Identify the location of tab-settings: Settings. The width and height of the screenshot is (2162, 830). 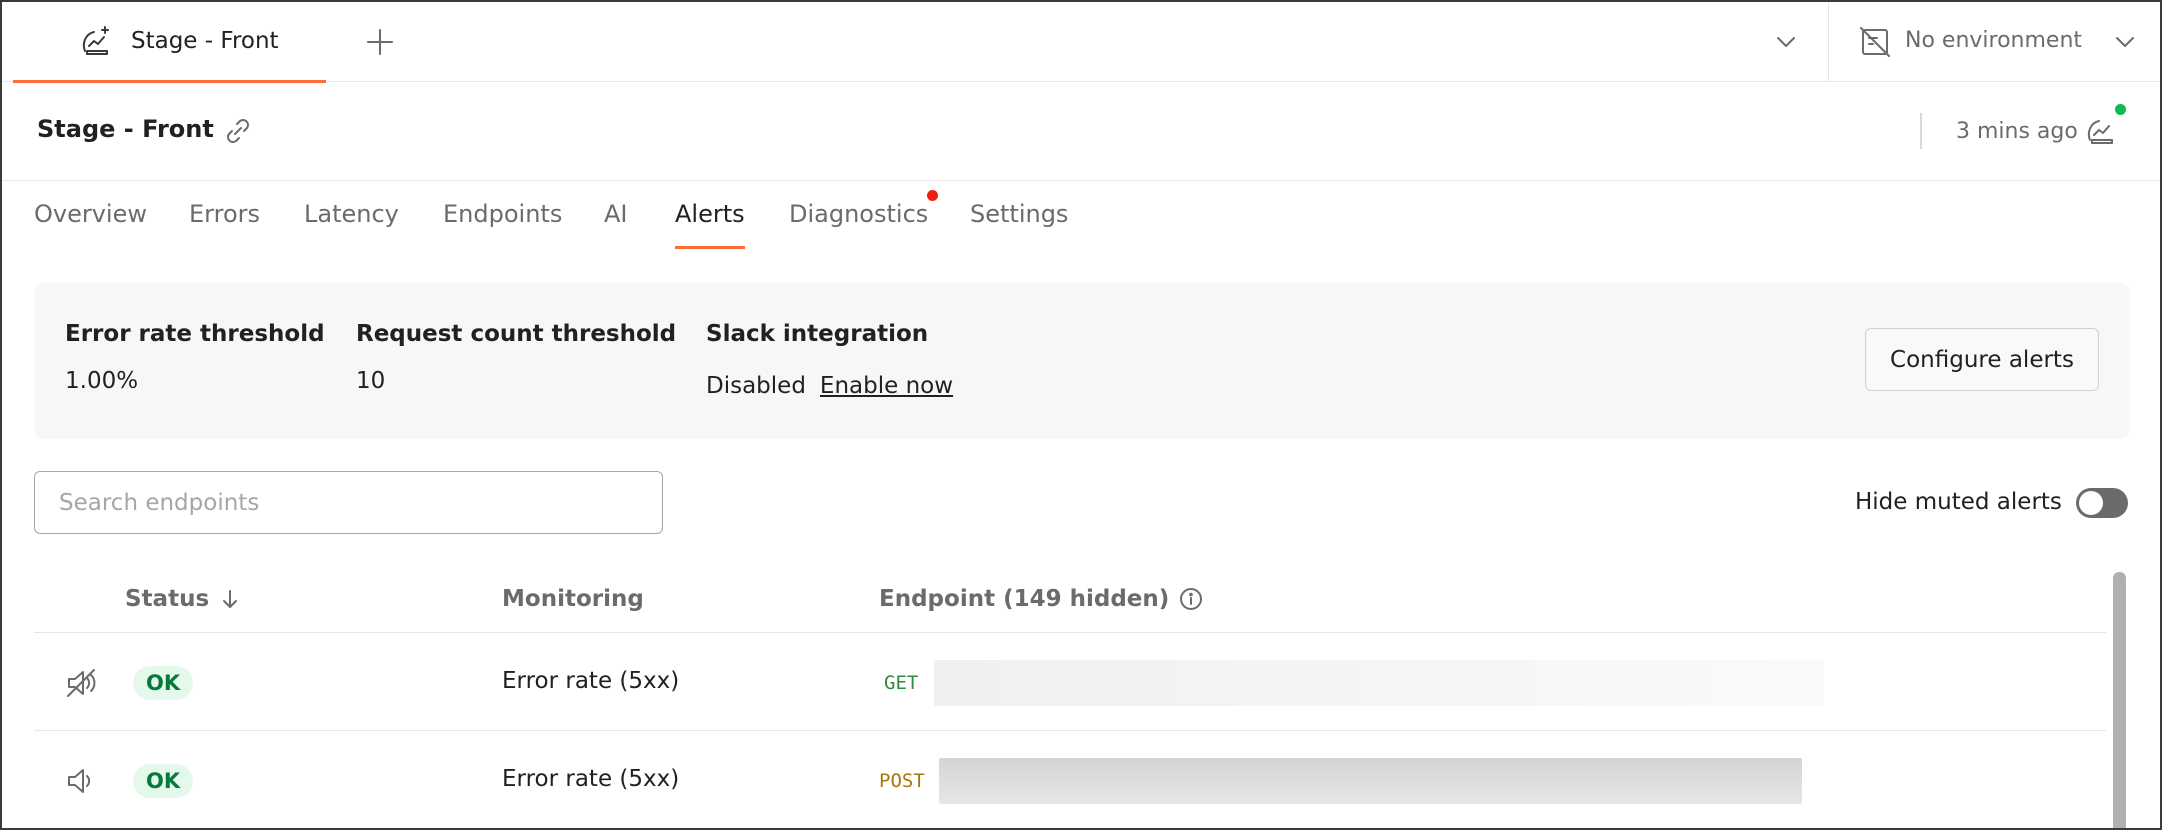
(1019, 214).